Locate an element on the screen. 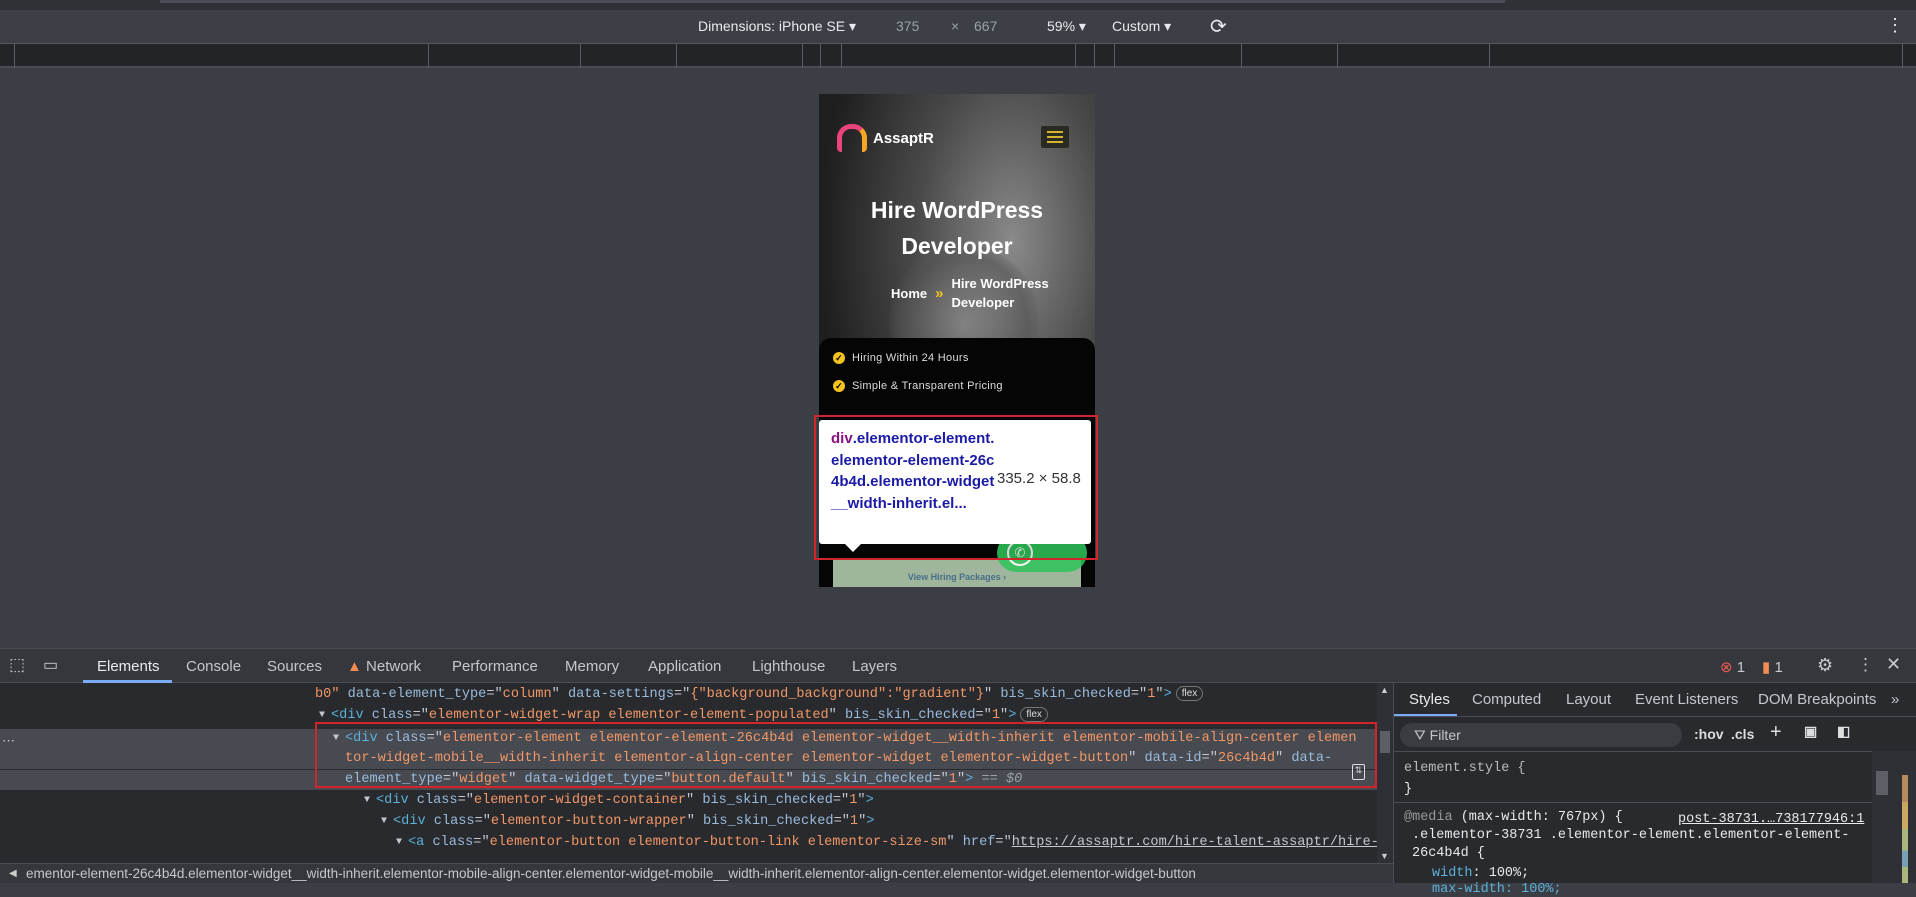 This screenshot has width=1916, height=897. error-icon: ⊗ is located at coordinates (1726, 667).